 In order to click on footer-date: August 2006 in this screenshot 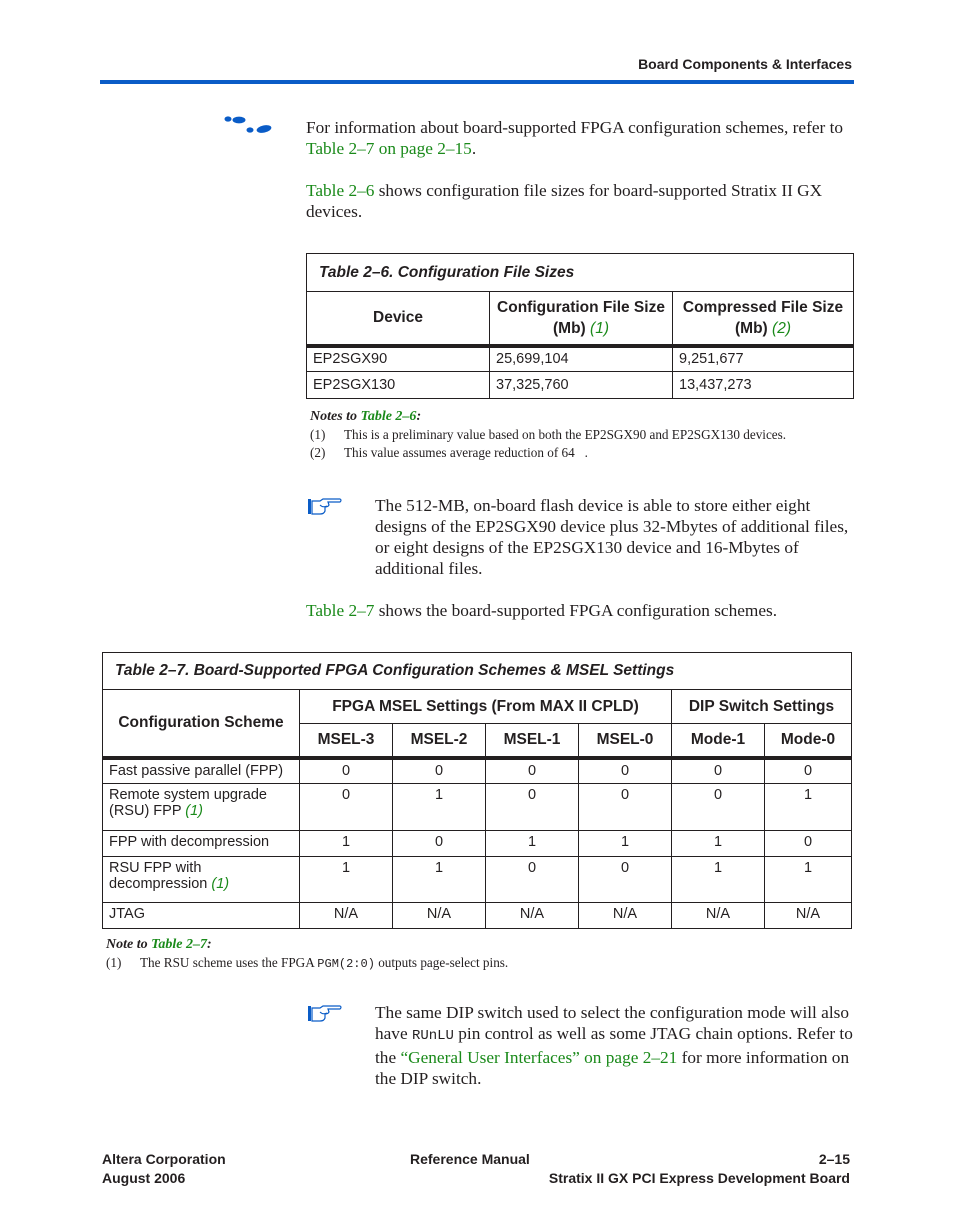, I will do `click(144, 1178)`.